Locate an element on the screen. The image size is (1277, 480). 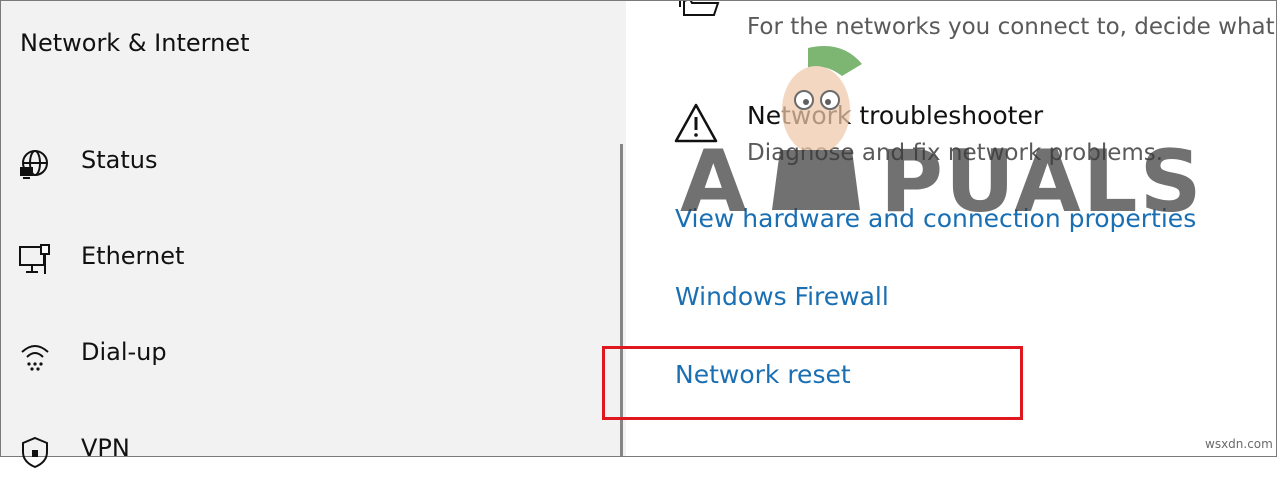
troubleshooter-title: Network troubleshooter is located at coordinates (895, 115).